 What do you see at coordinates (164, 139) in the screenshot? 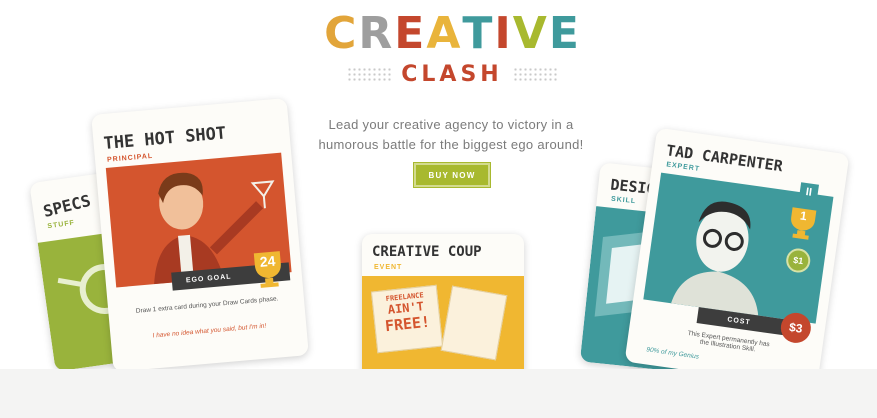
I see `card-title: THE HOT SHOT` at bounding box center [164, 139].